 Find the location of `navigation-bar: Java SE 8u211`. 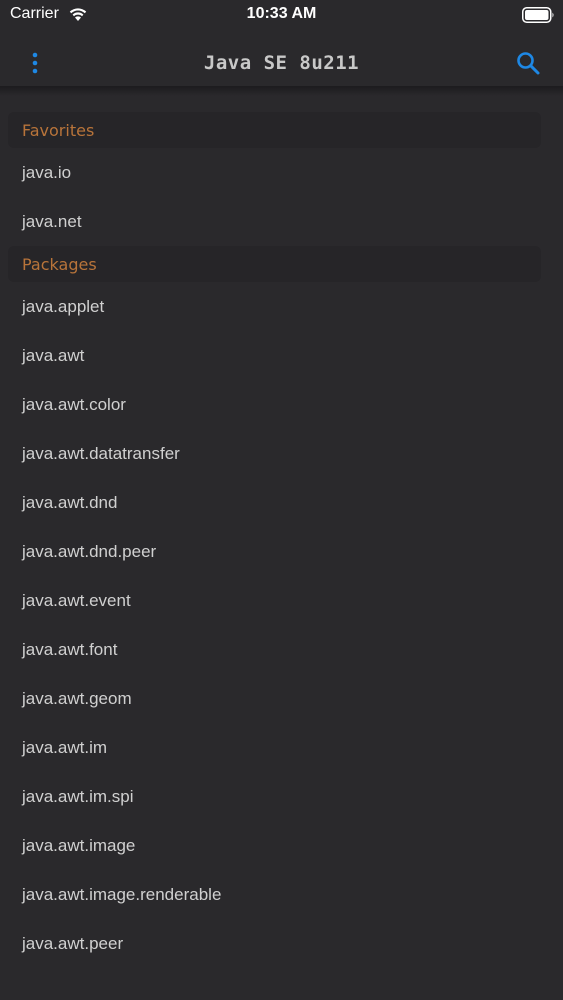

navigation-bar: Java SE 8u211 is located at coordinates (281, 59).